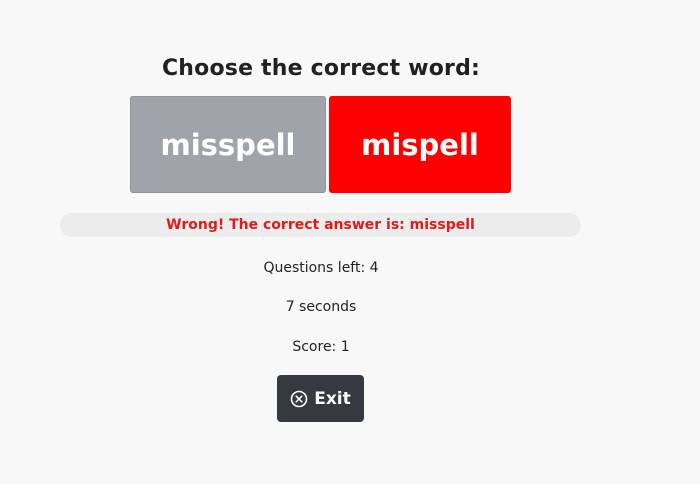  What do you see at coordinates (321, 268) in the screenshot?
I see `questions-left-text: Questions left: 4` at bounding box center [321, 268].